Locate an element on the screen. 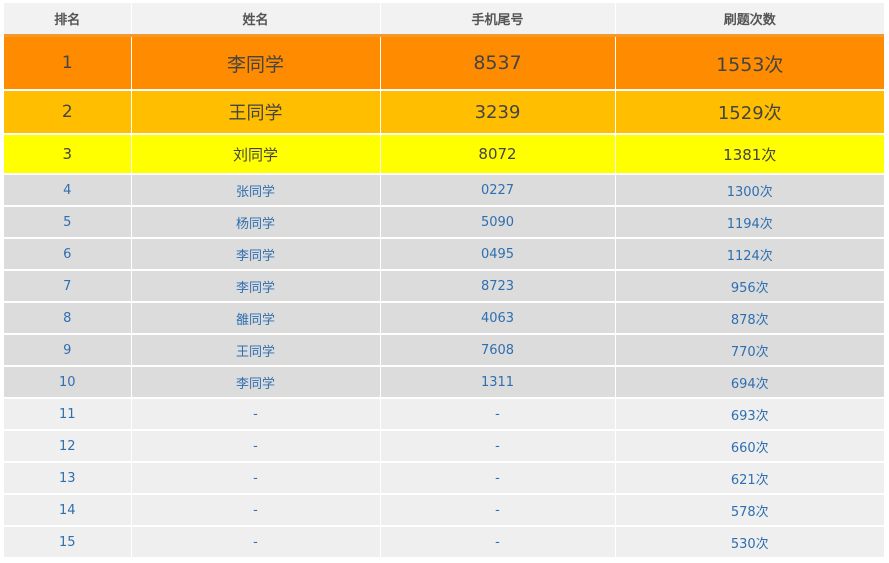  count-cell: 1124次 is located at coordinates (749, 254).